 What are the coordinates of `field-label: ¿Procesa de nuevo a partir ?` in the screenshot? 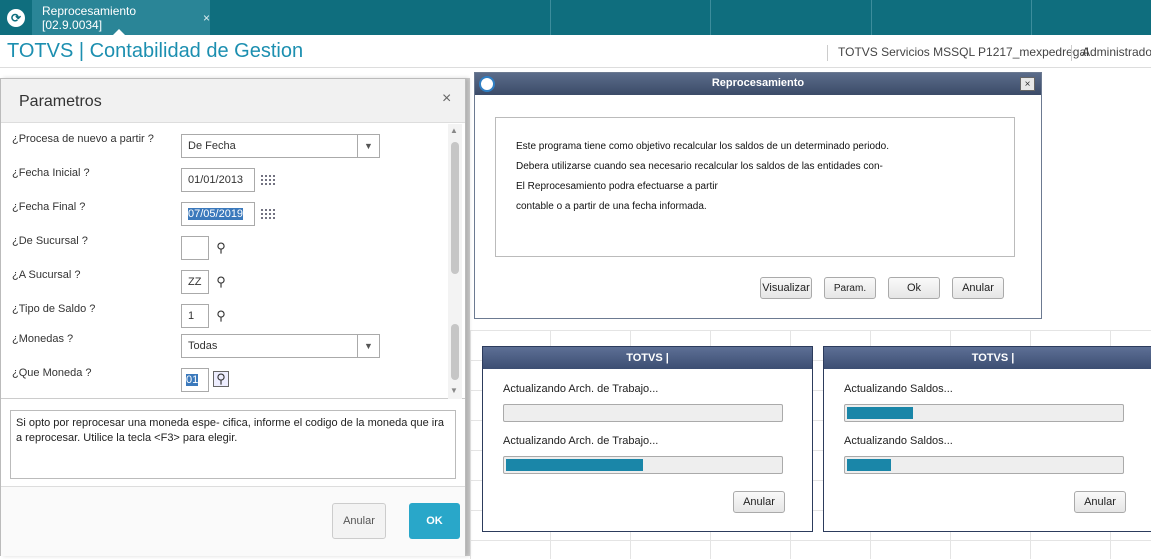 It's located at (83, 139).